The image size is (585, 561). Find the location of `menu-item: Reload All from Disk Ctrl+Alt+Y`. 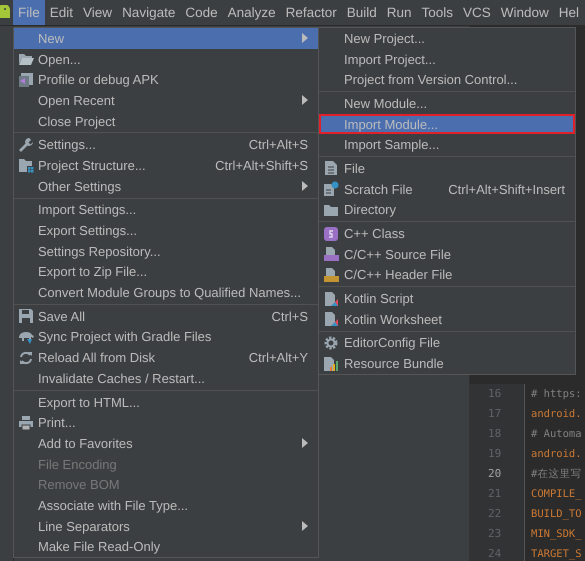

menu-item: Reload All from Disk Ctrl+Alt+Y is located at coordinates (166, 357).